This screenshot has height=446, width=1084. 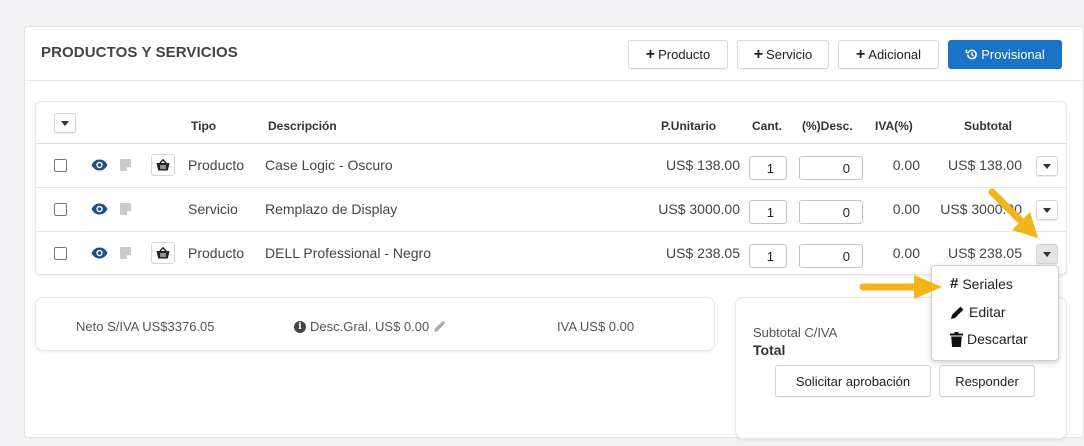 I want to click on row-actions-menu: # Seriales Editar Descartar, so click(x=995, y=313).